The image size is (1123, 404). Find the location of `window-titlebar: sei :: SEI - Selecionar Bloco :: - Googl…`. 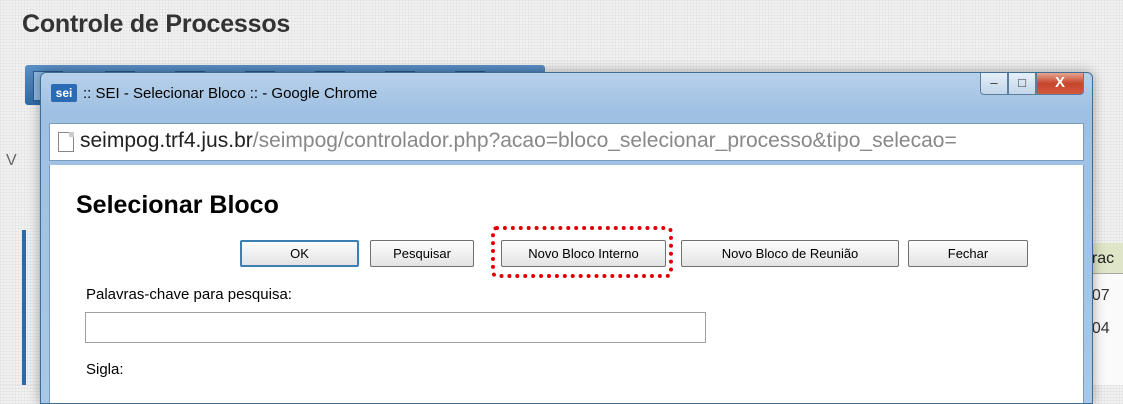

window-titlebar: sei :: SEI - Selecionar Bloco :: - Googl… is located at coordinates (566, 94).